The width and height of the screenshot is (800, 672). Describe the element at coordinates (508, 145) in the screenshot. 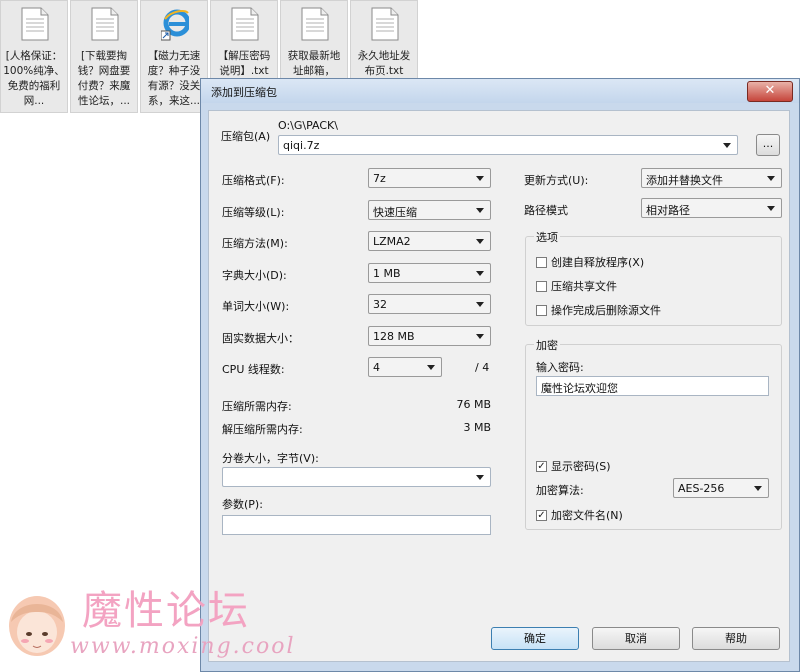

I see `archive-name-combo: qiqi.7z` at that location.